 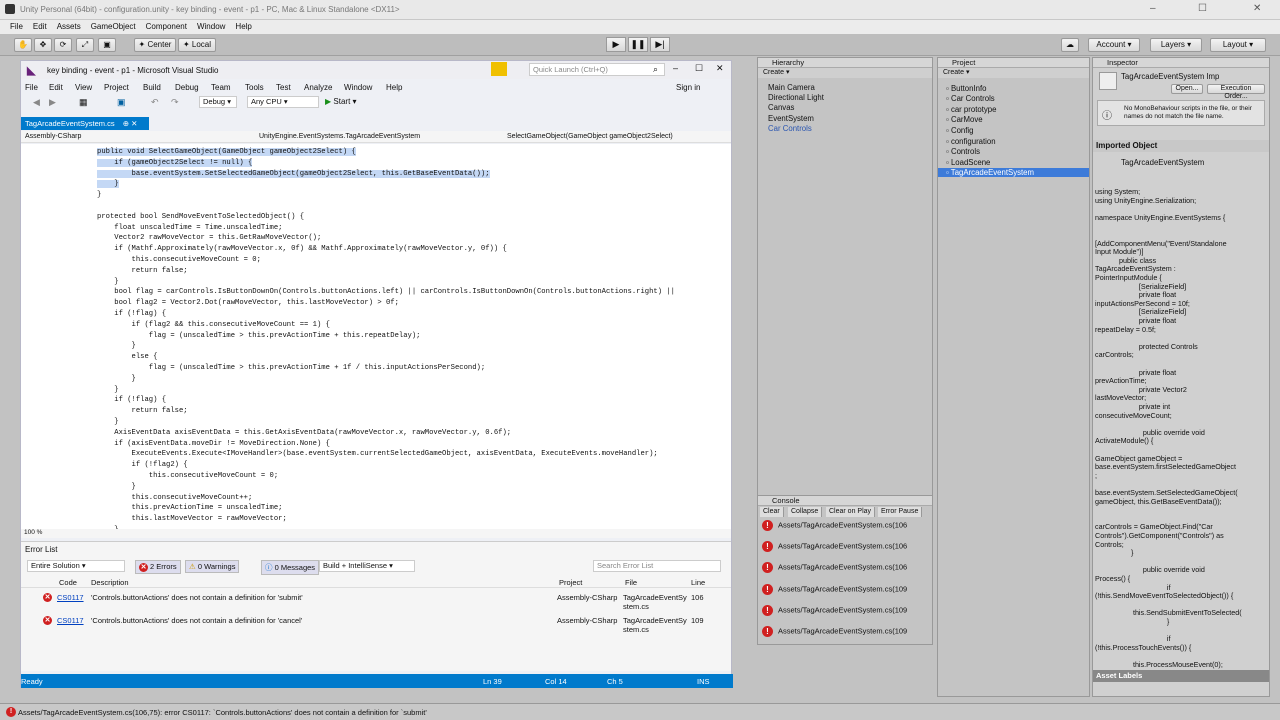 I want to click on back-icon: ◀, so click(x=36, y=102).